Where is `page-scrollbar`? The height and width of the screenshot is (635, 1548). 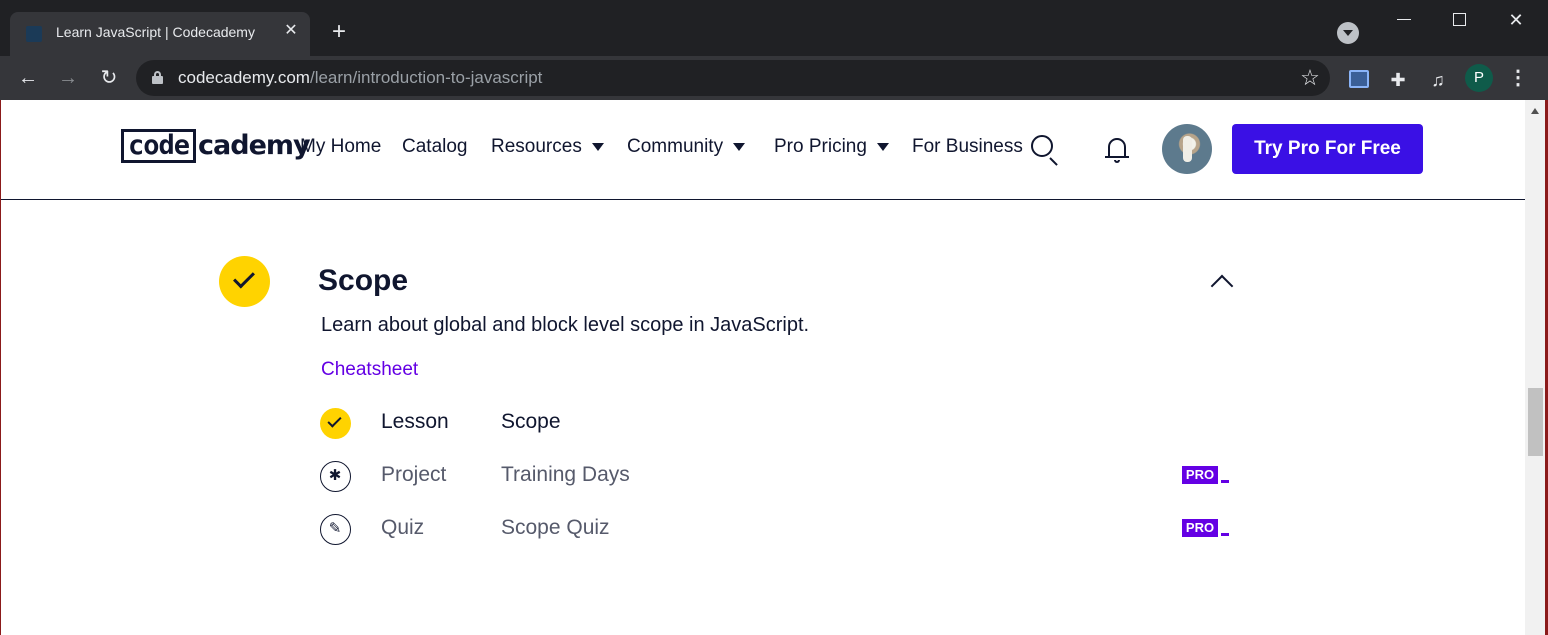 page-scrollbar is located at coordinates (1535, 367).